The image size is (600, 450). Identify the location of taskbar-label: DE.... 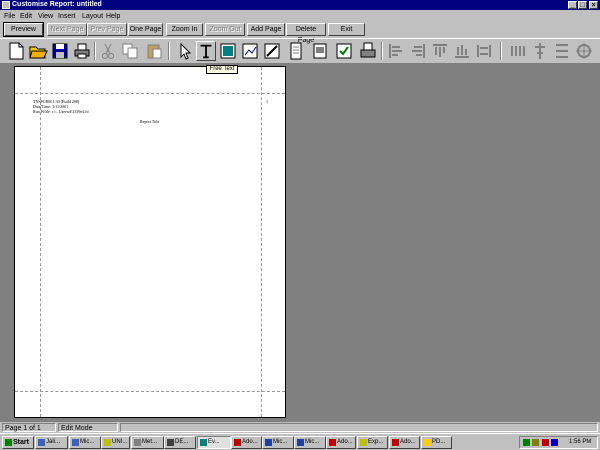
(182, 442).